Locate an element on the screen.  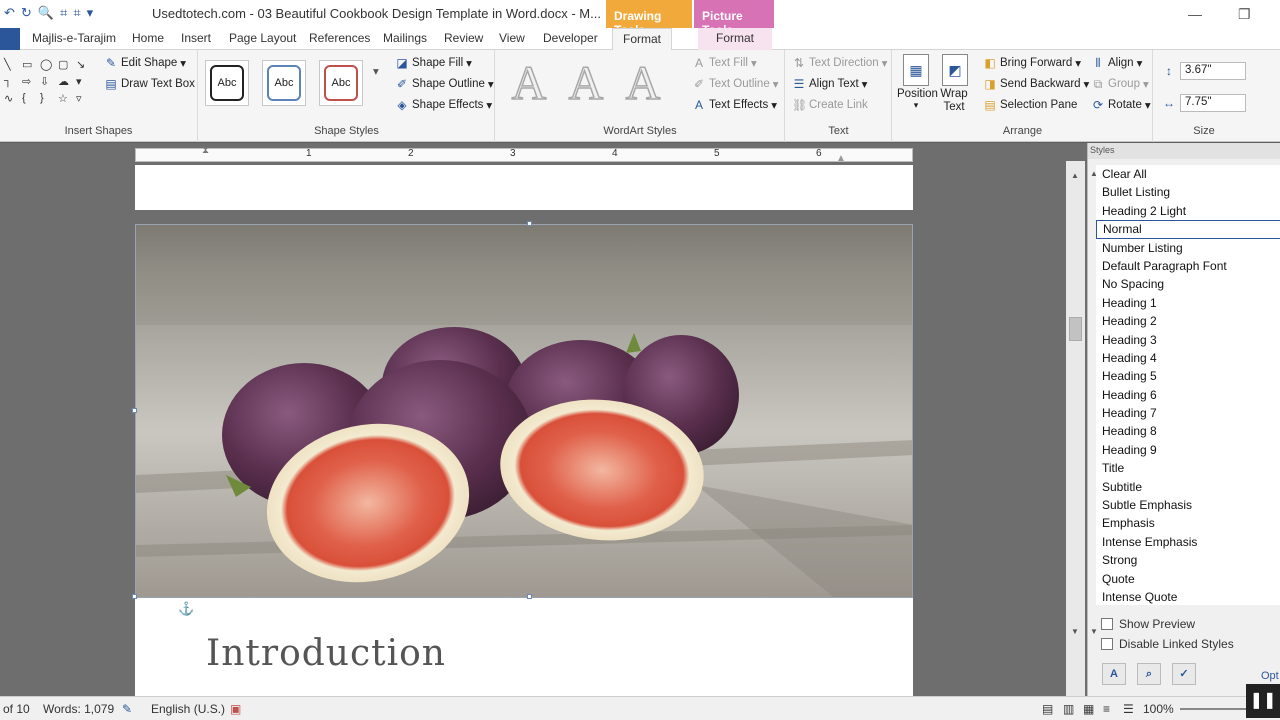
style-item: Clear All is located at coordinates (1188, 174).